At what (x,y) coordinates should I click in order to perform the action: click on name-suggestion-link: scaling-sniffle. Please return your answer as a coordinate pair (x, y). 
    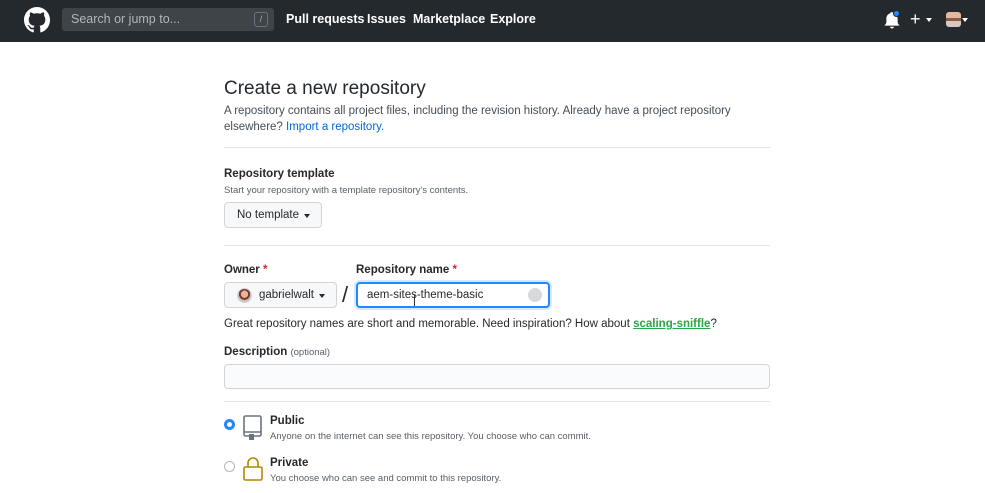
    Looking at the image, I should click on (671, 324).